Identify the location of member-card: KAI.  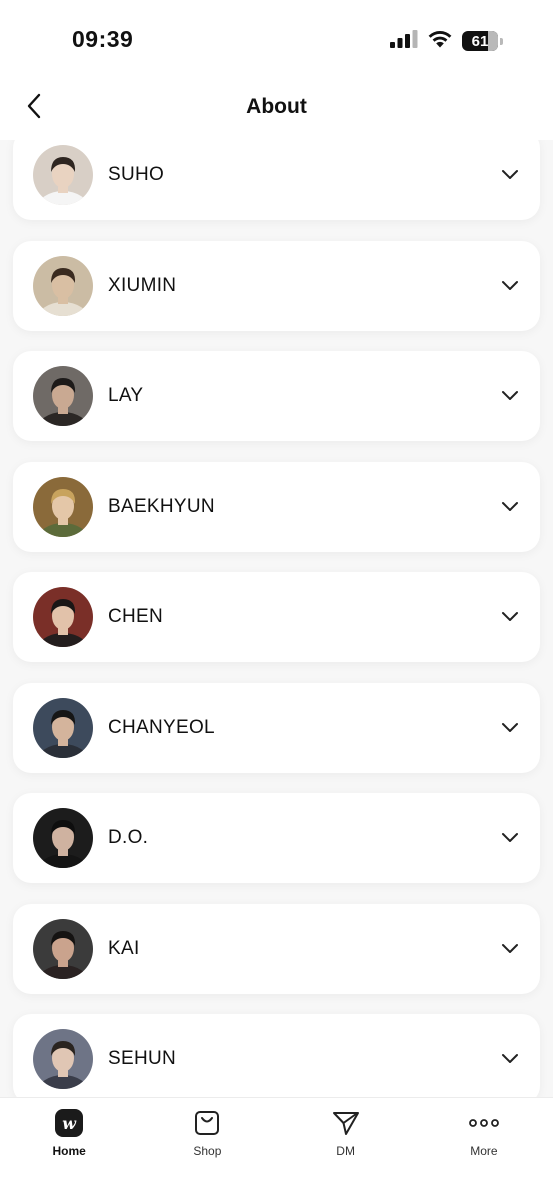
(276, 948).